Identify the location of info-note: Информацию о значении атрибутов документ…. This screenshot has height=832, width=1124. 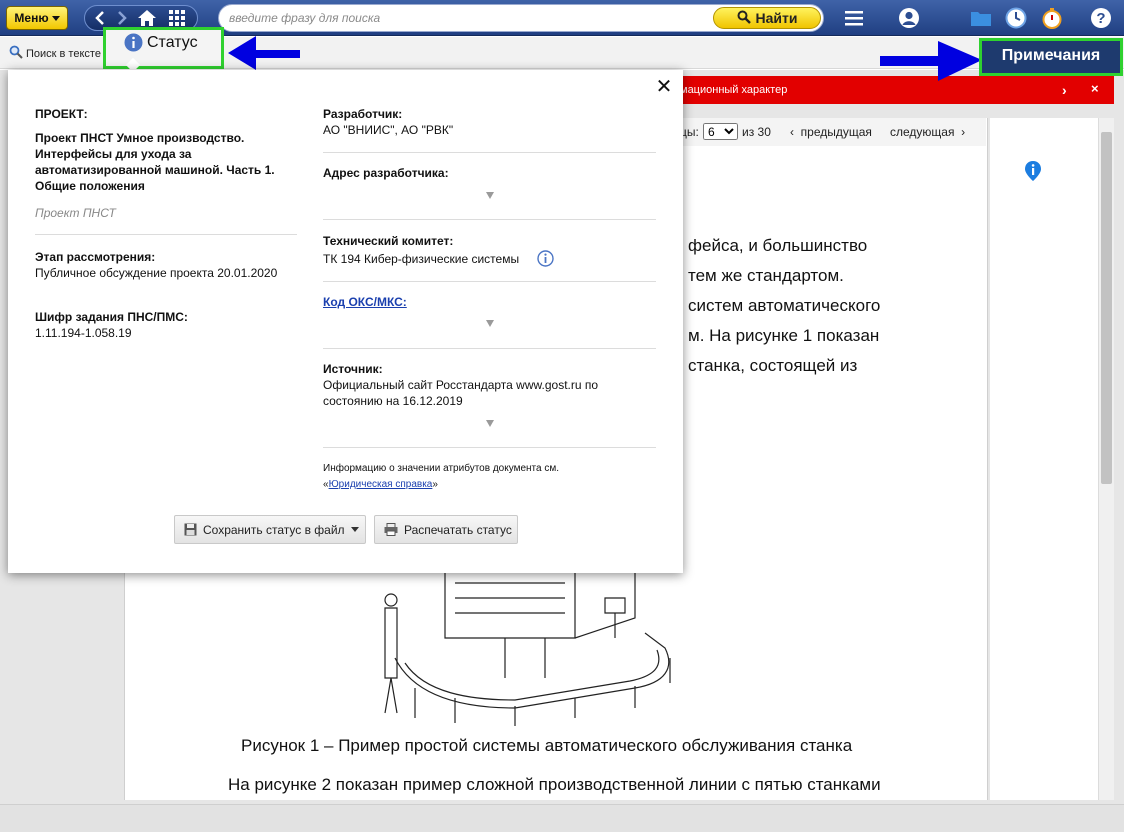
(441, 468).